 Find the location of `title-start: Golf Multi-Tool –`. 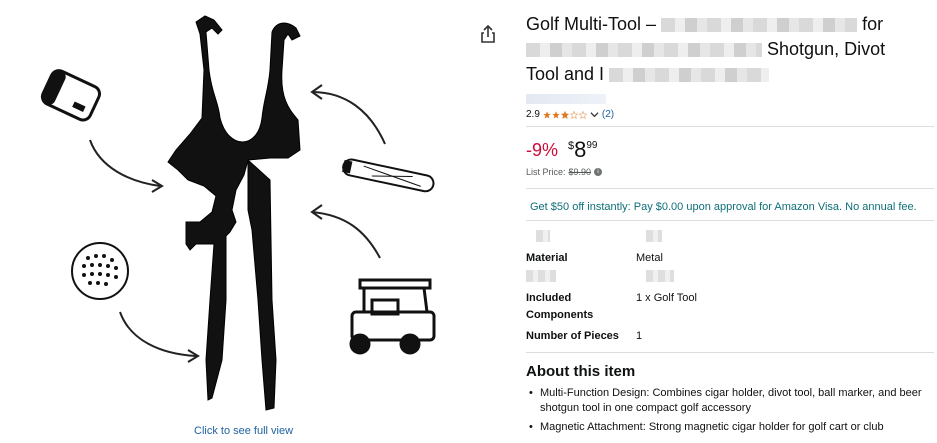

title-start: Golf Multi-Tool – is located at coordinates (591, 24).